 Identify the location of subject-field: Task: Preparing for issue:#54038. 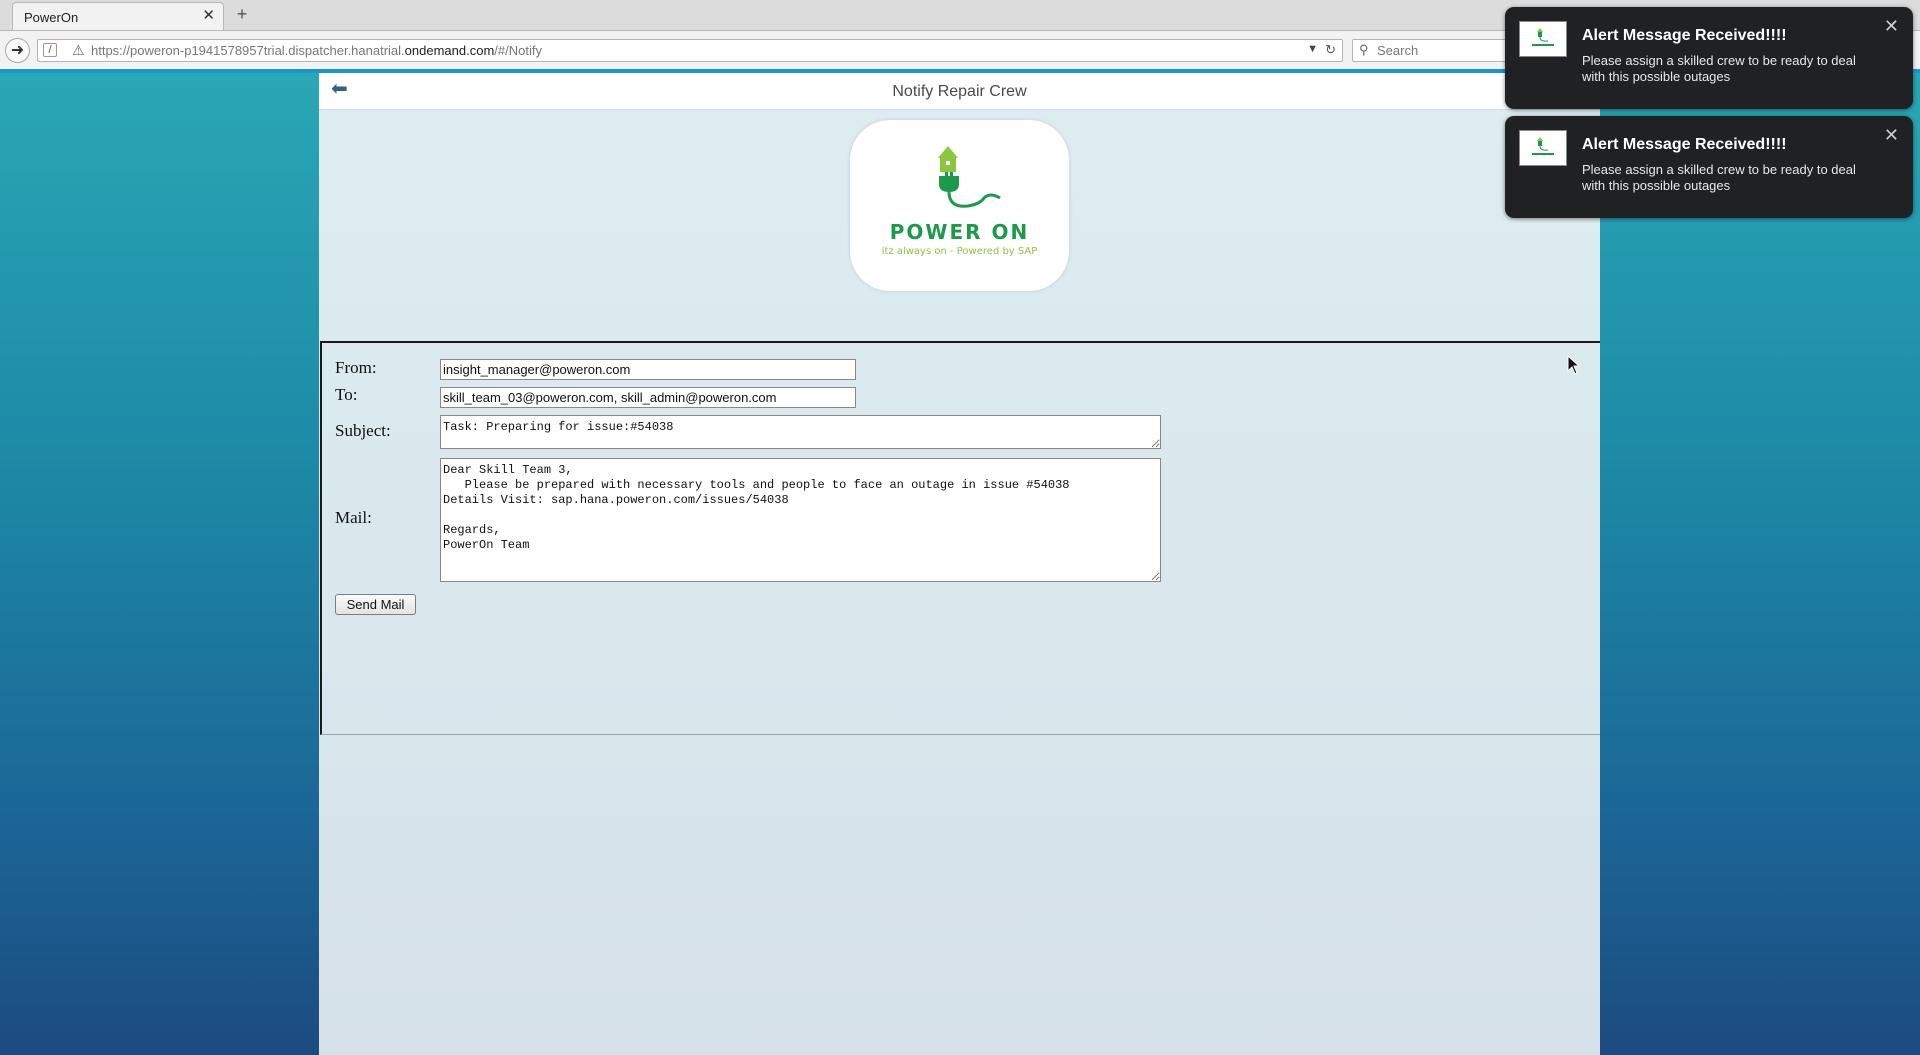
(800, 432).